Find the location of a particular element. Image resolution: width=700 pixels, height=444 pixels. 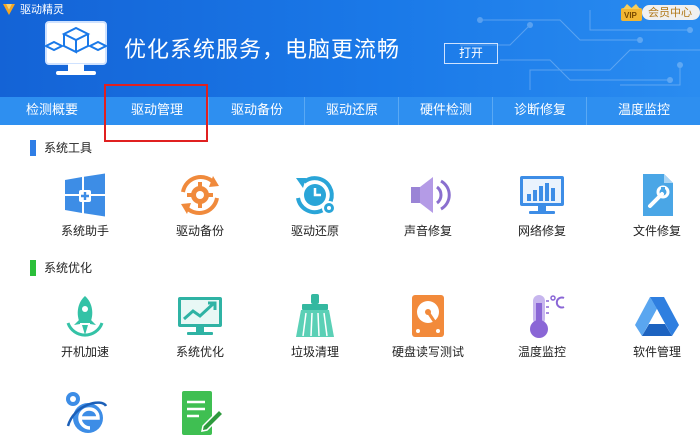

tool-junk-cleanup: 垃圾清理 is located at coordinates (315, 326).